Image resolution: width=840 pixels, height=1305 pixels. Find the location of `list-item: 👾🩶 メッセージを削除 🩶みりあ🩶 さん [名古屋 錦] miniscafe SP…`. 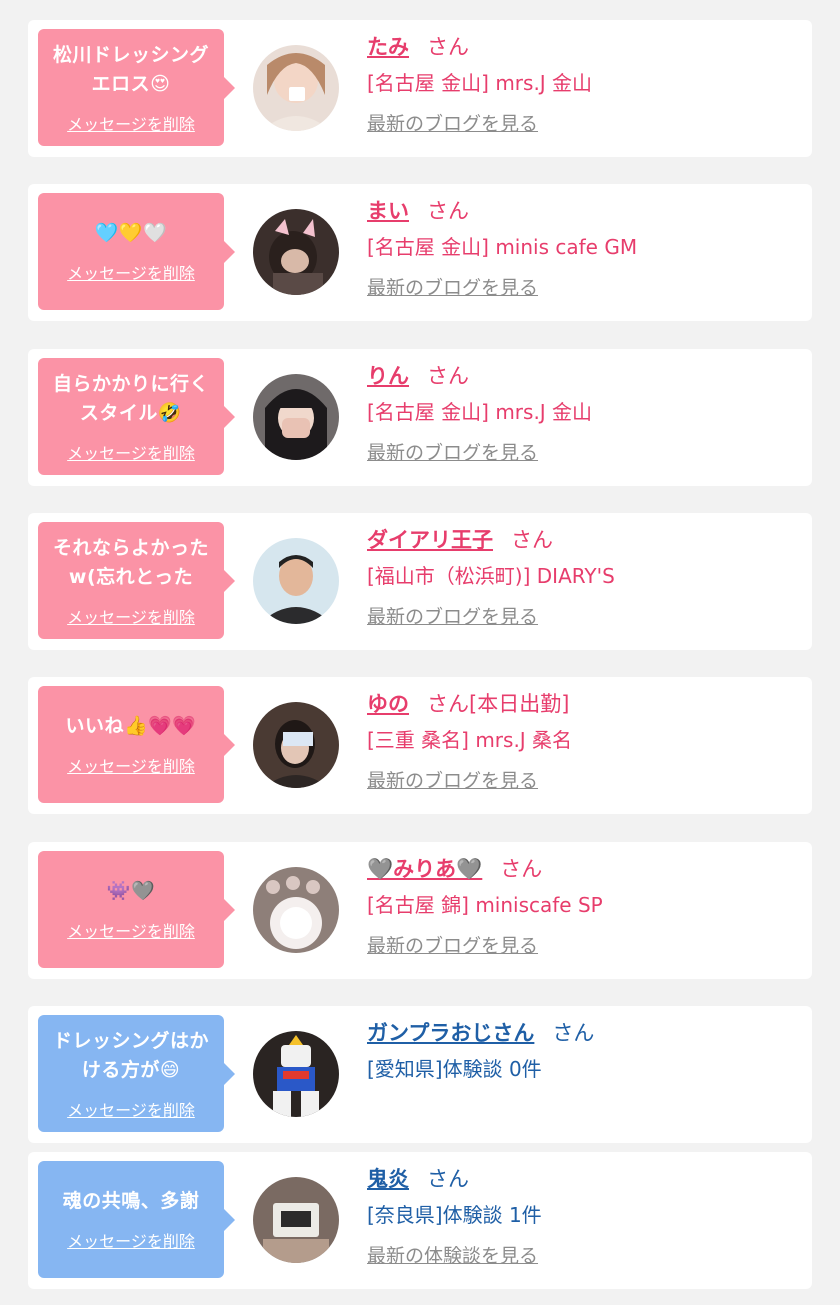

list-item: 👾🩶 メッセージを削除 🩶みりあ🩶 さん [名古屋 錦] miniscafe SP… is located at coordinates (420, 910).